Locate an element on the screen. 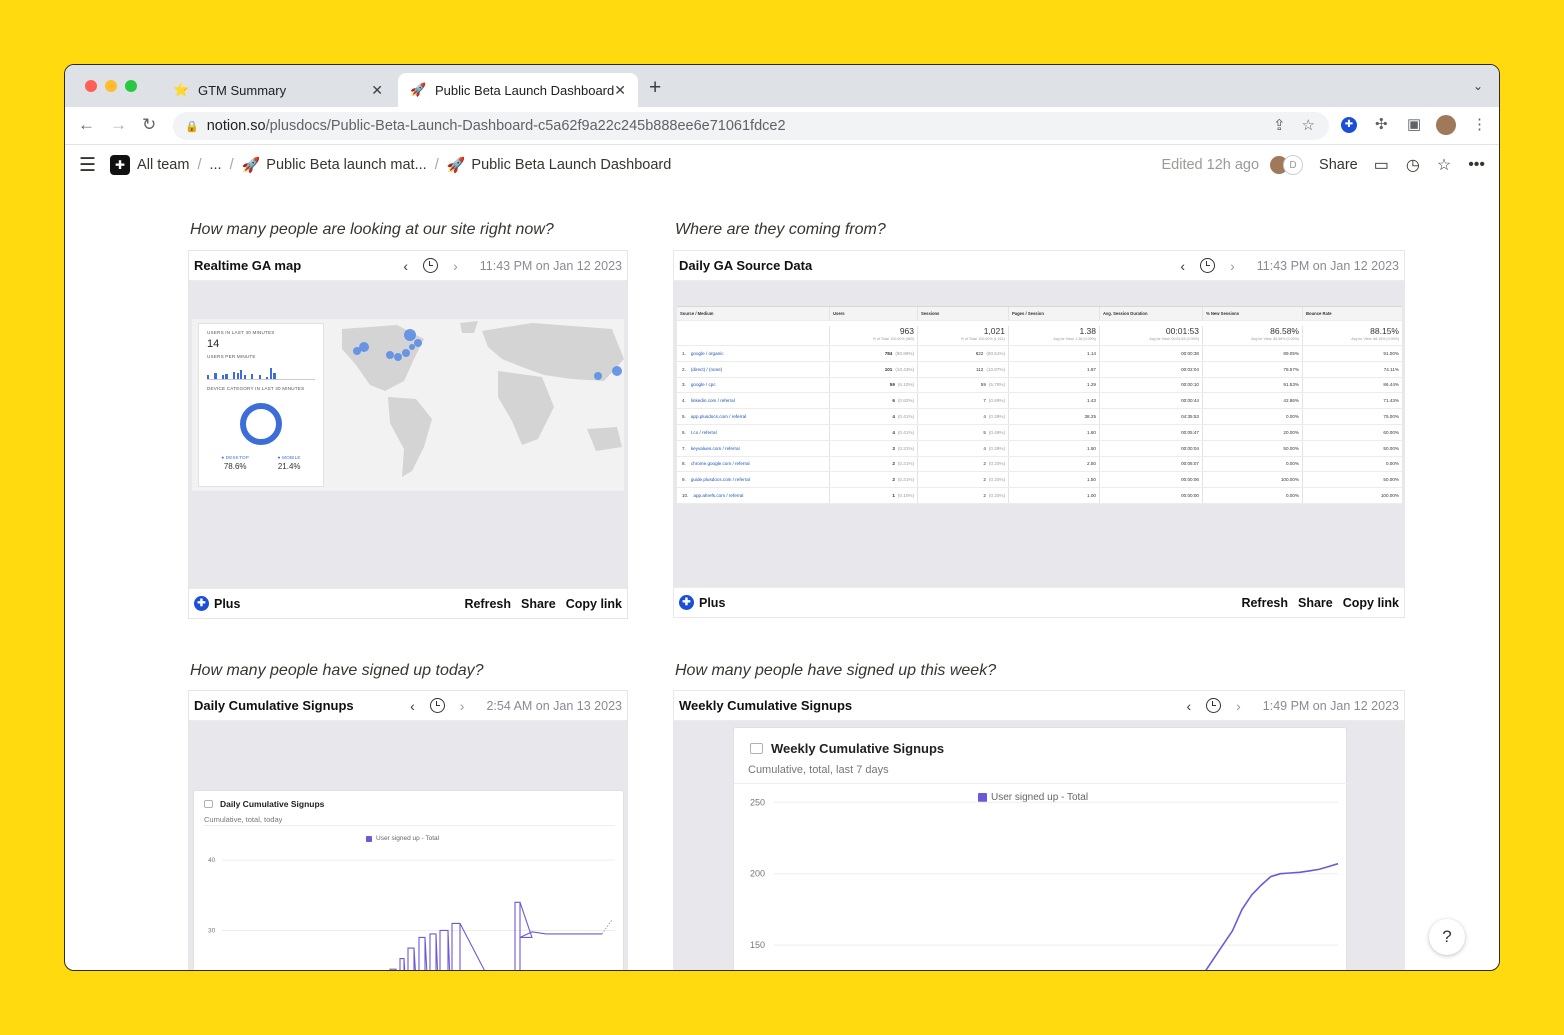  metric-cell: 1.87 is located at coordinates (1054, 369).